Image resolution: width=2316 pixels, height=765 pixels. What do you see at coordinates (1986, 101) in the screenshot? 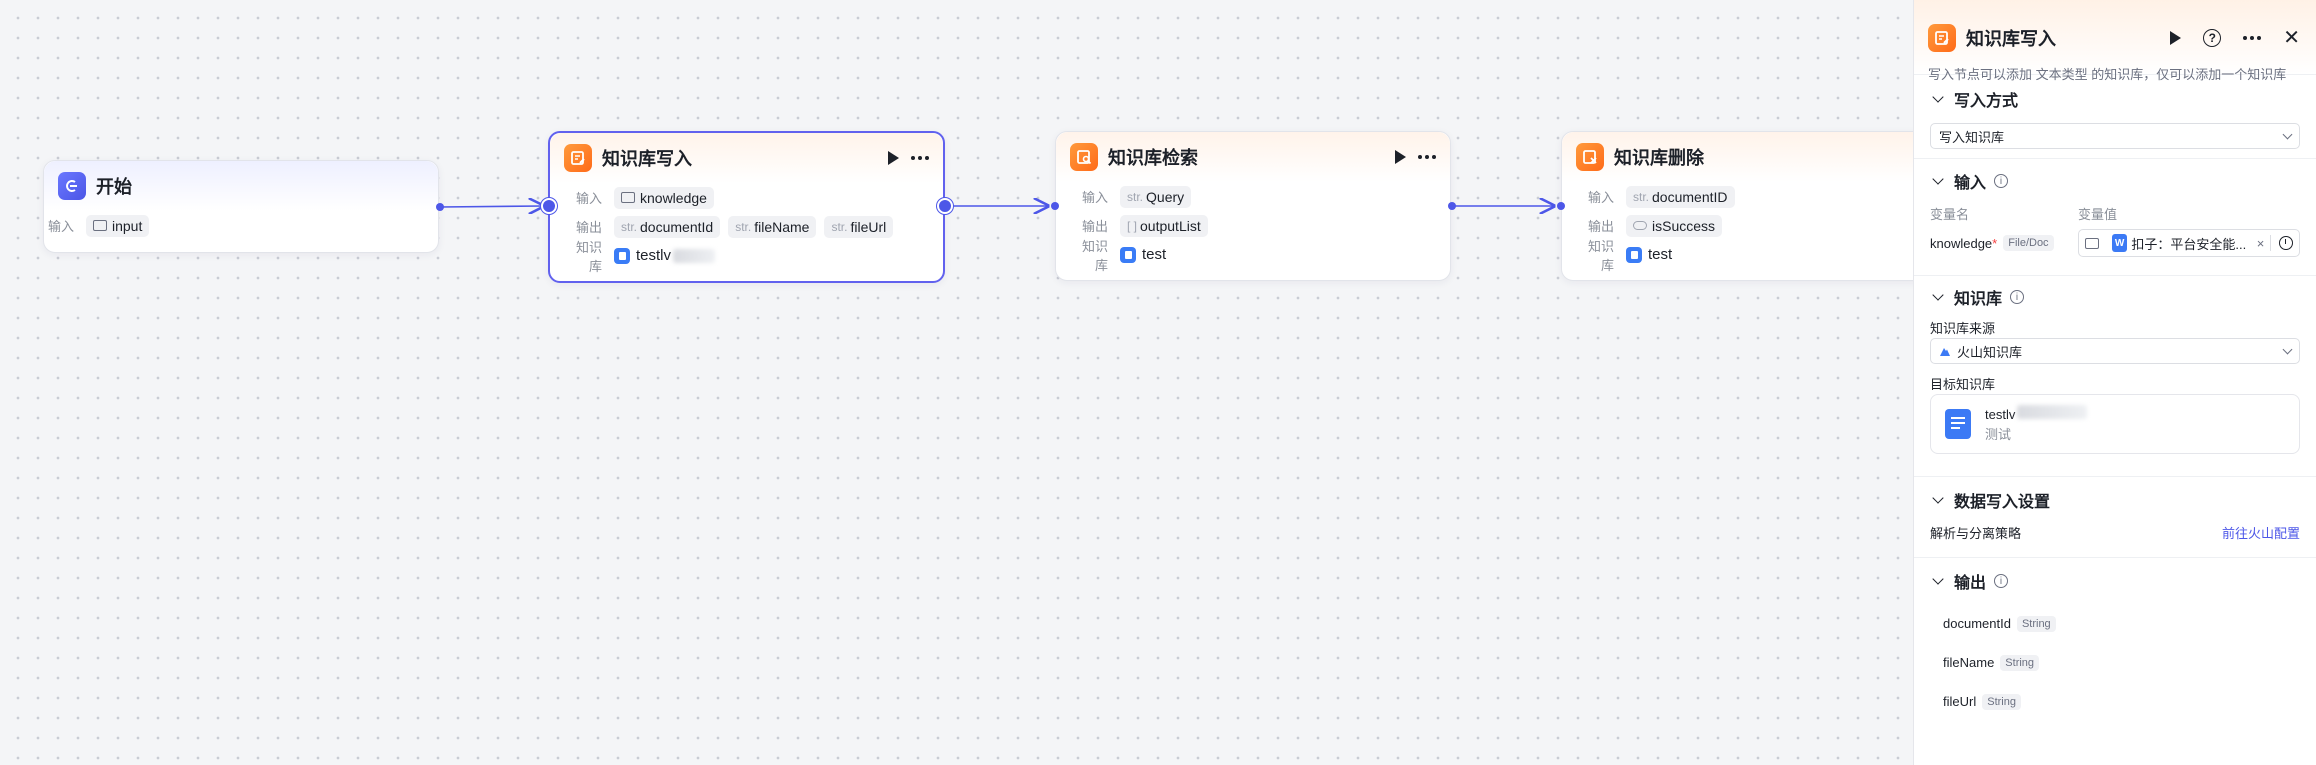
I see `section-title: 写入方式` at bounding box center [1986, 101].